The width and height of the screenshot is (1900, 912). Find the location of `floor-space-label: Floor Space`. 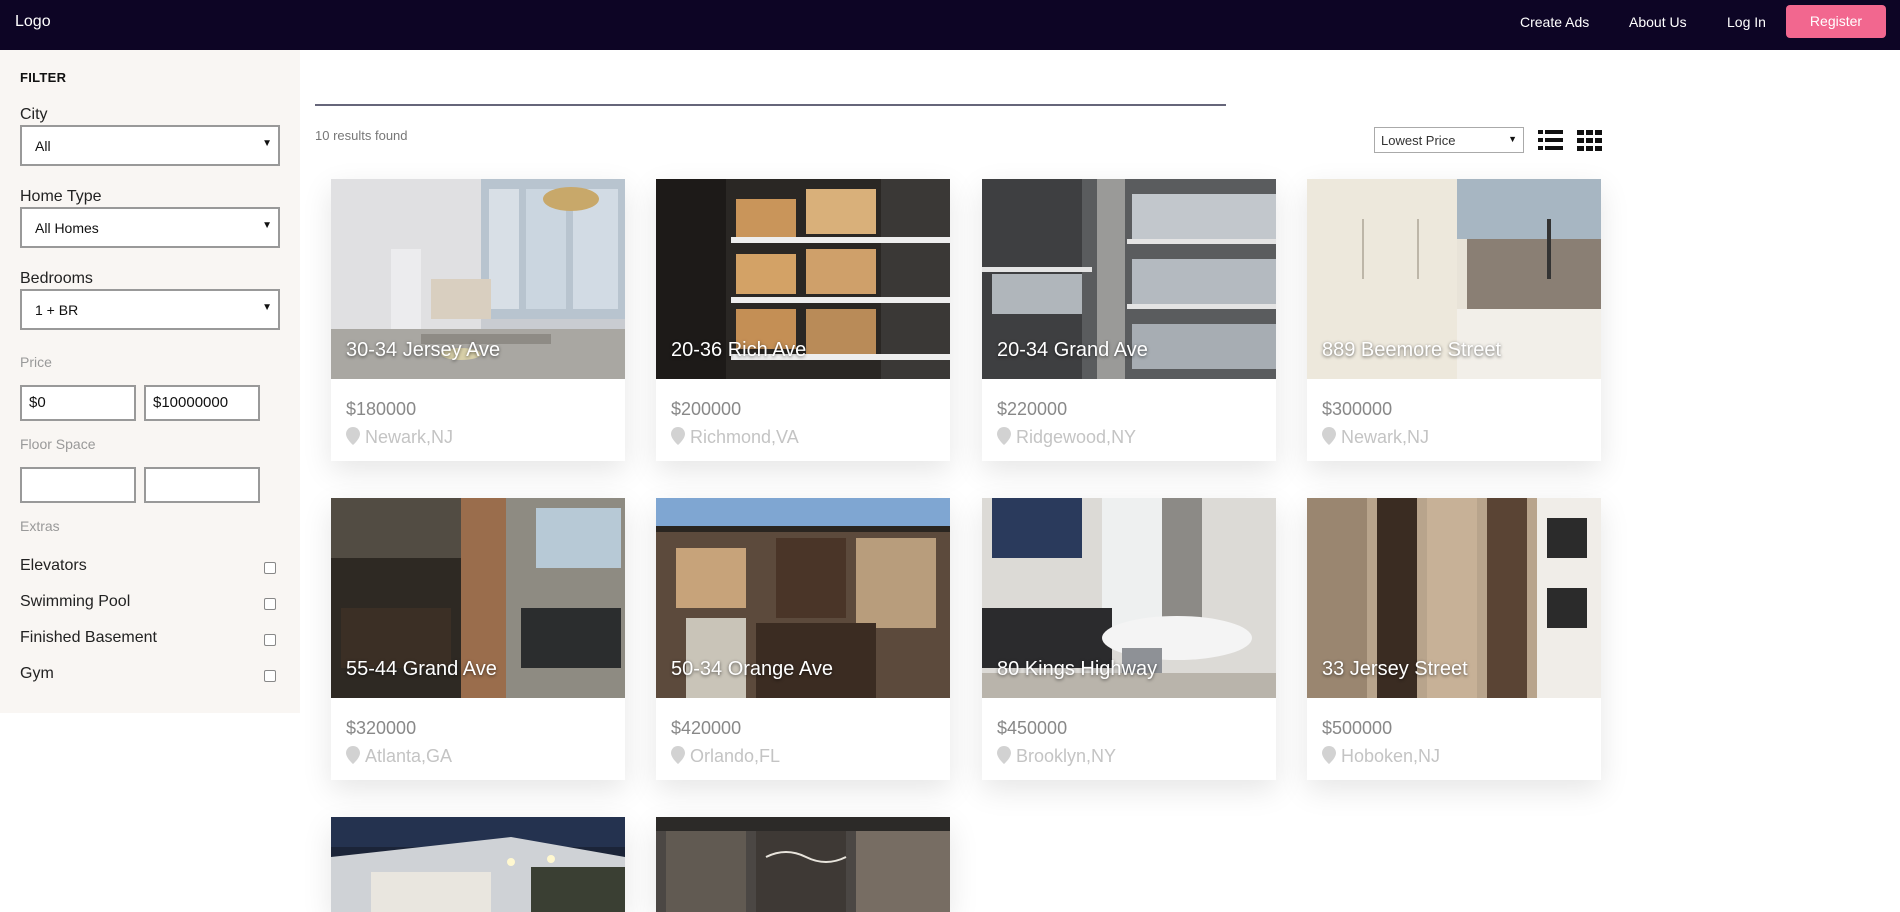

floor-space-label: Floor Space is located at coordinates (58, 444).